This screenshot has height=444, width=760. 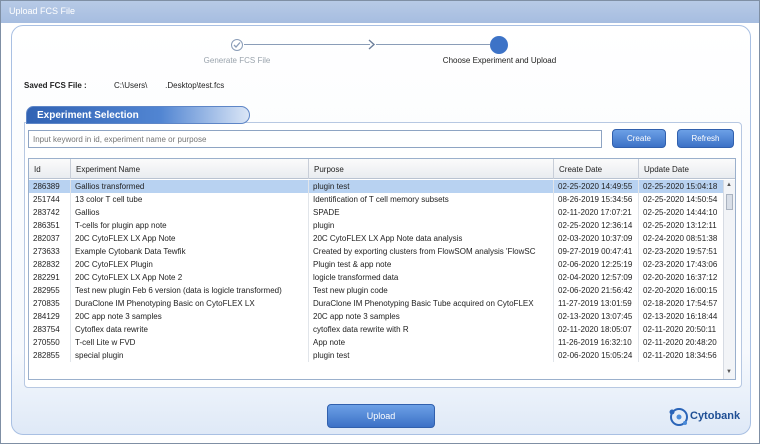 What do you see at coordinates (371, 45) in the screenshot?
I see `chevron-right-icon` at bounding box center [371, 45].